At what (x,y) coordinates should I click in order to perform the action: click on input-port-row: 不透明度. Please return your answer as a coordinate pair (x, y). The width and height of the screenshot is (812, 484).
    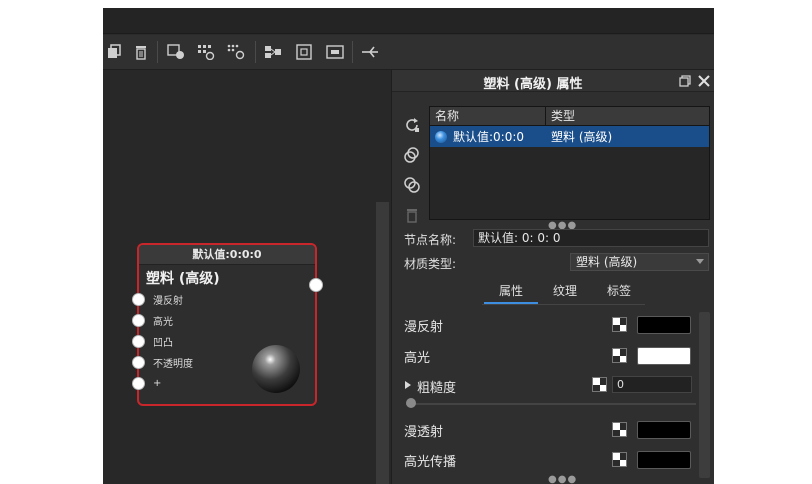
    Looking at the image, I should click on (162, 362).